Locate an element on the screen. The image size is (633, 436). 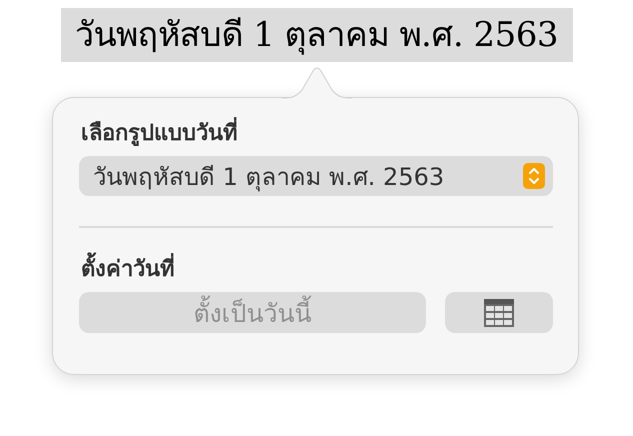
date-format-select: วันพฤหัสบดี 1 ตุลาคม พ.ศ. 2563 is located at coordinates (316, 176).